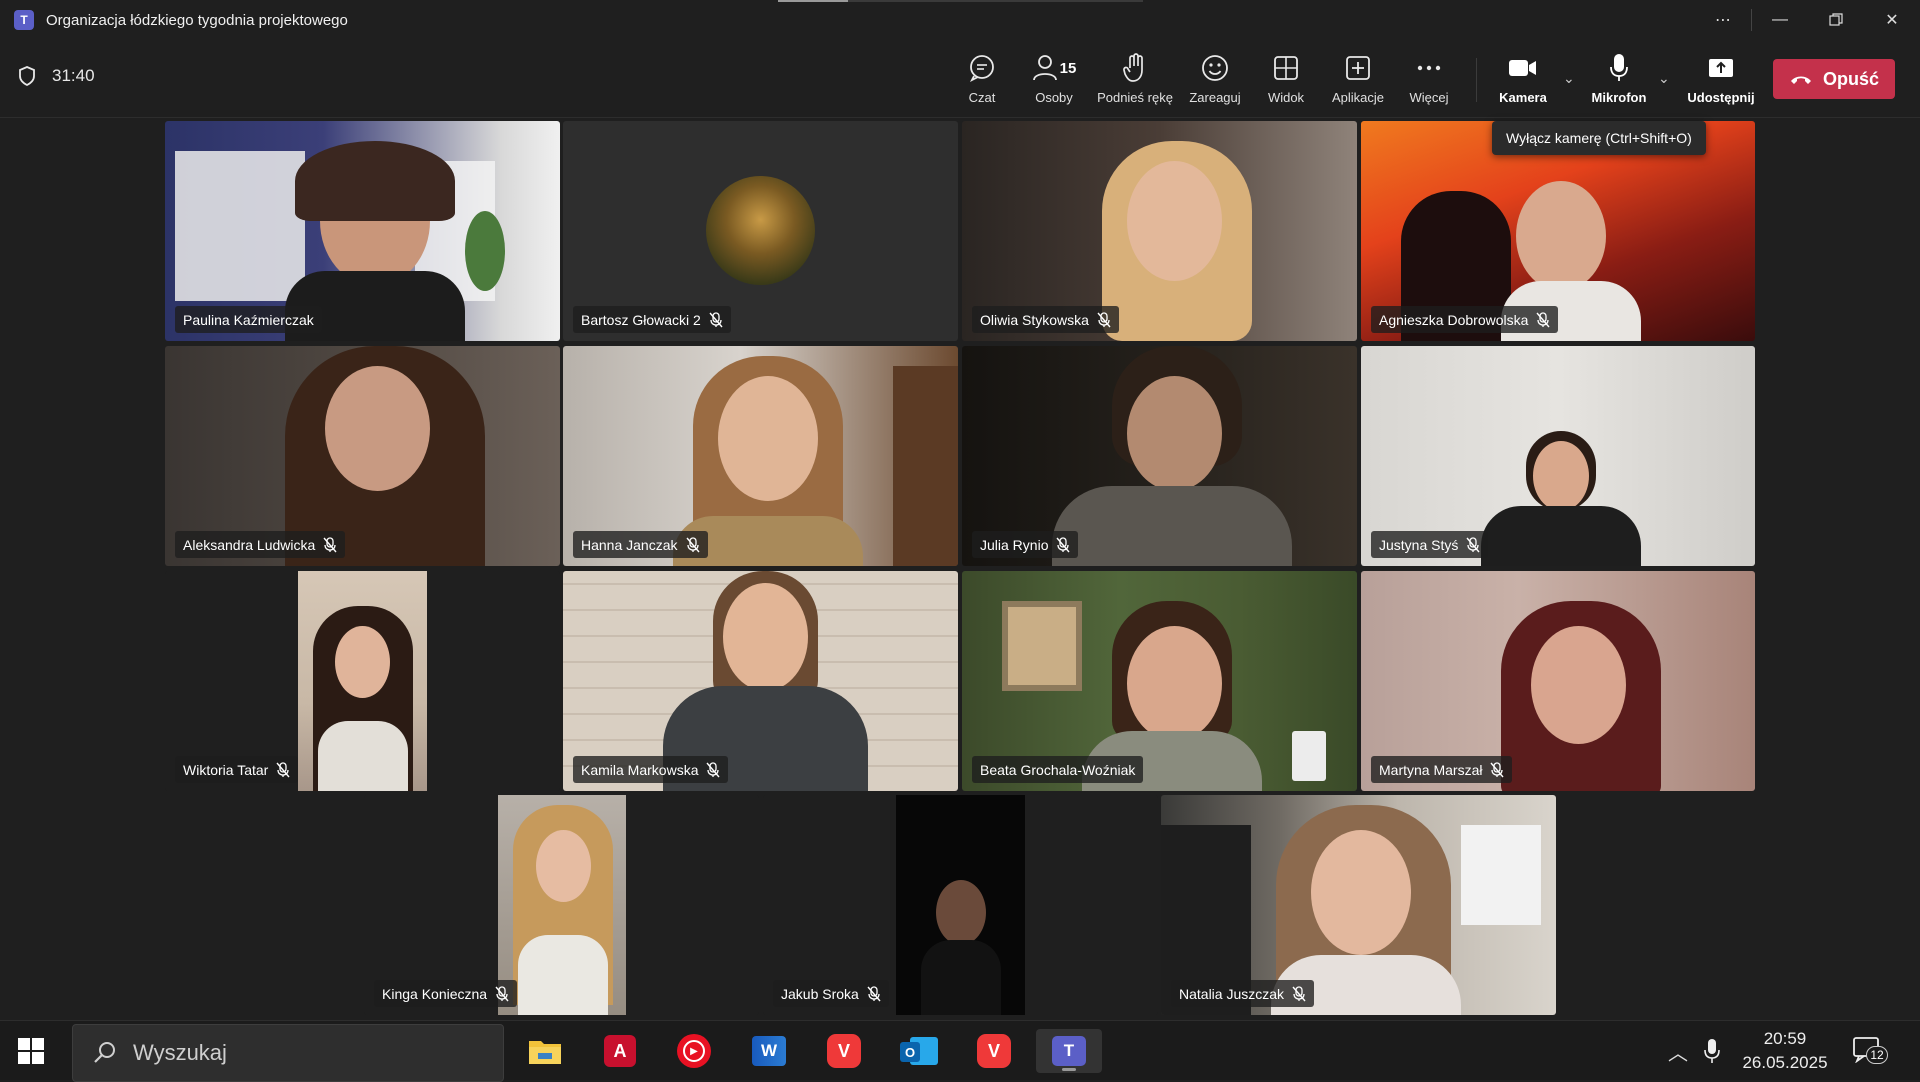  Describe the element at coordinates (561, 905) in the screenshot. I see `video-tile: Kinga Konieczna` at that location.